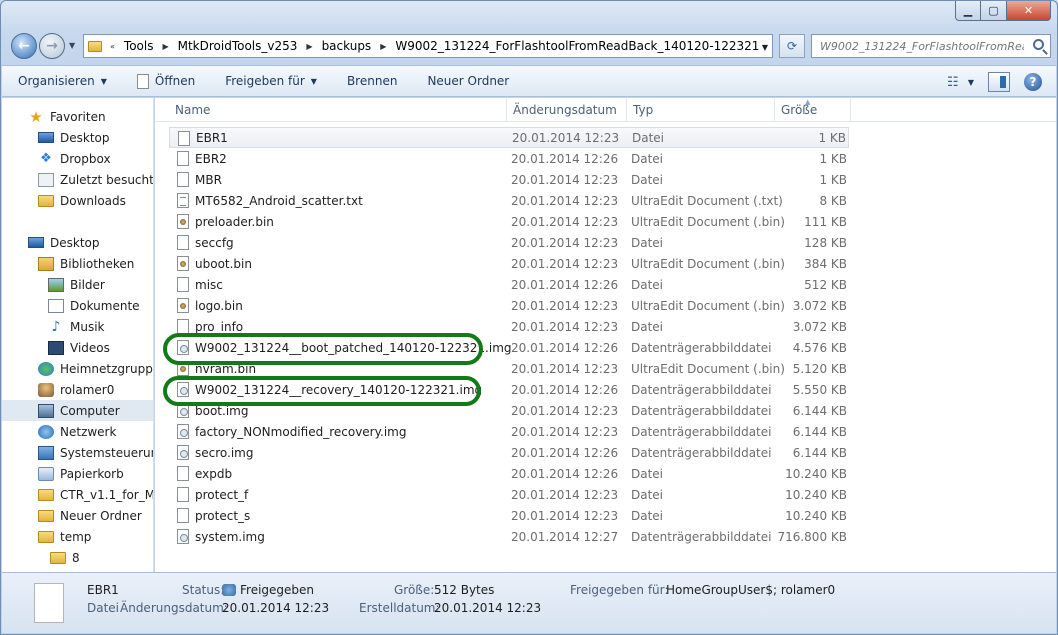 Image resolution: width=1058 pixels, height=635 pixels. I want to click on nav-item-label: Bilder, so click(87, 284).